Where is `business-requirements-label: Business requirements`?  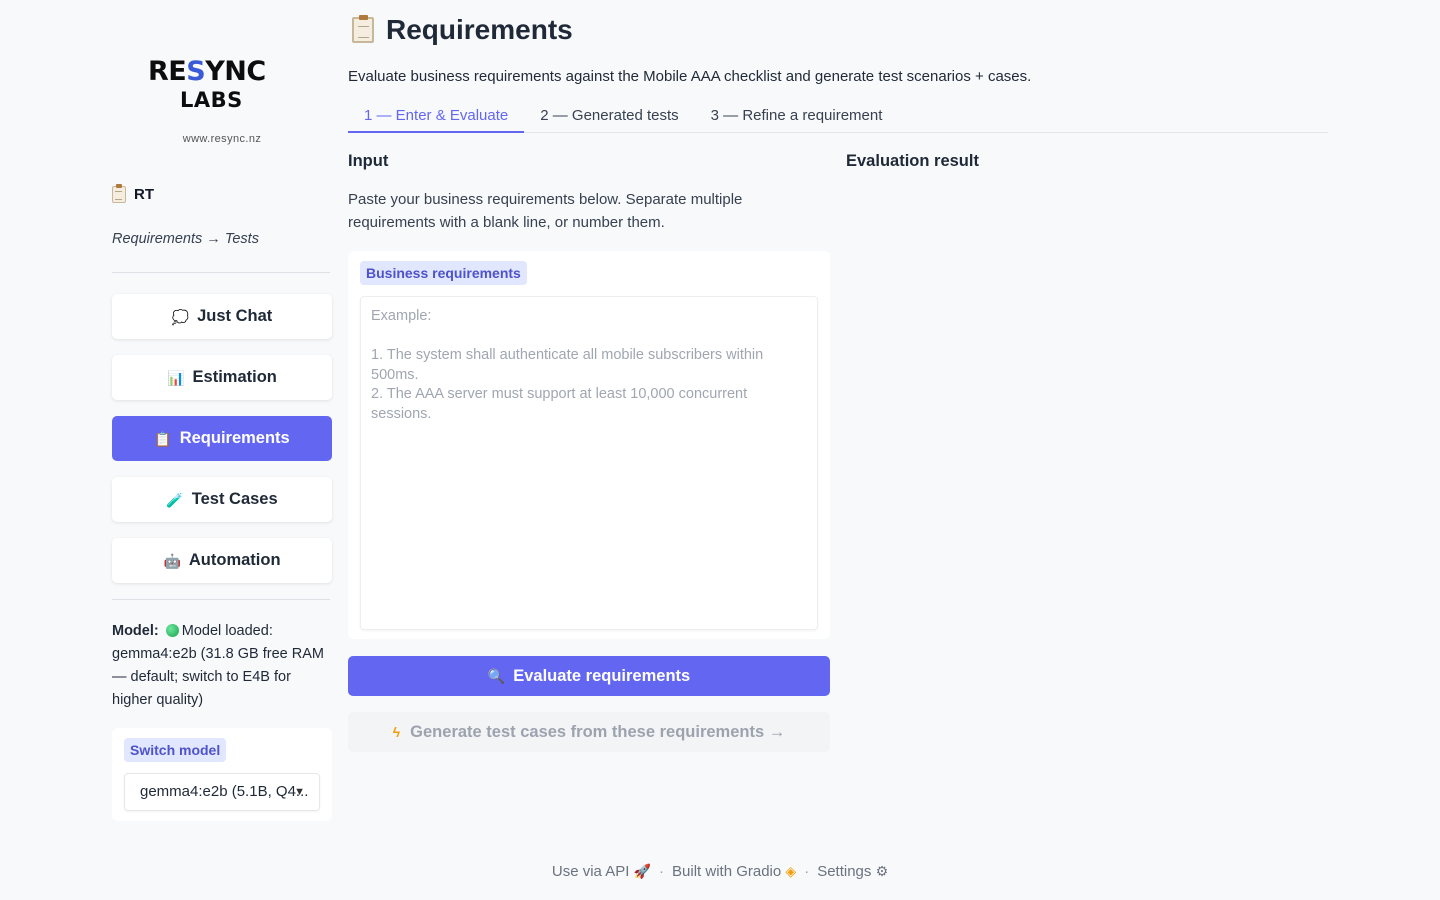
business-requirements-label: Business requirements is located at coordinates (443, 273).